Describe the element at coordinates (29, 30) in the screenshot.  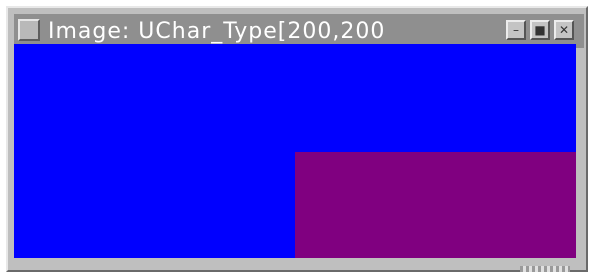
I see `system-menu-icon` at that location.